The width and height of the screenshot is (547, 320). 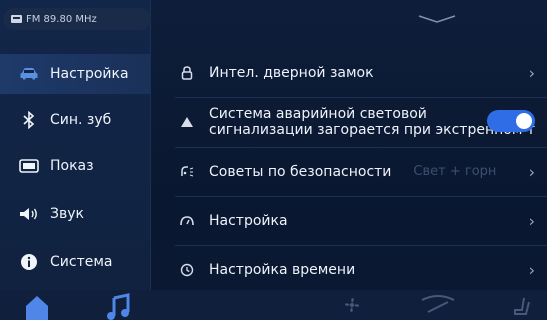 I want to click on radio-status-pill: FM 89.80 MHz, so click(x=77, y=19).